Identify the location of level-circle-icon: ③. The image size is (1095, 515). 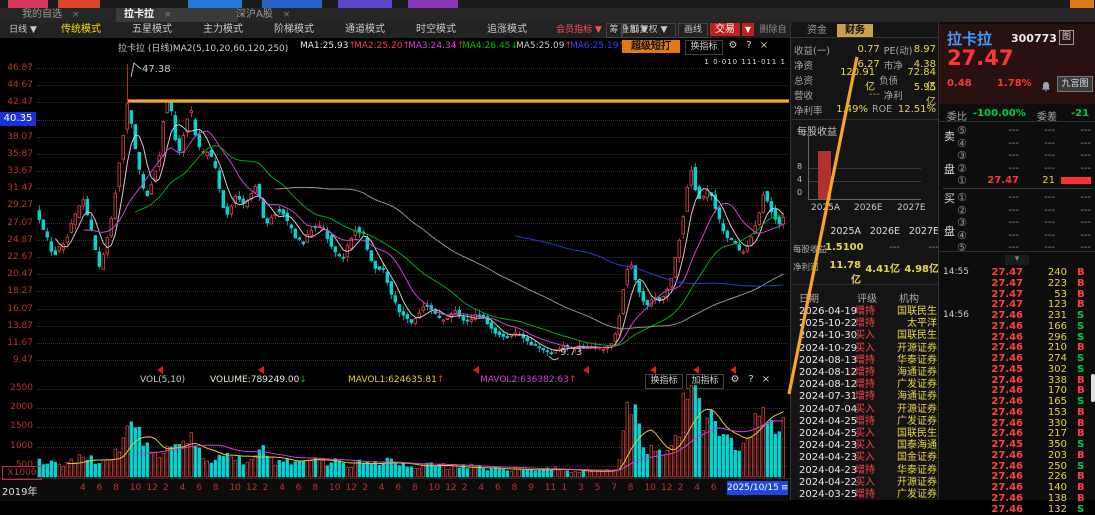
(962, 223).